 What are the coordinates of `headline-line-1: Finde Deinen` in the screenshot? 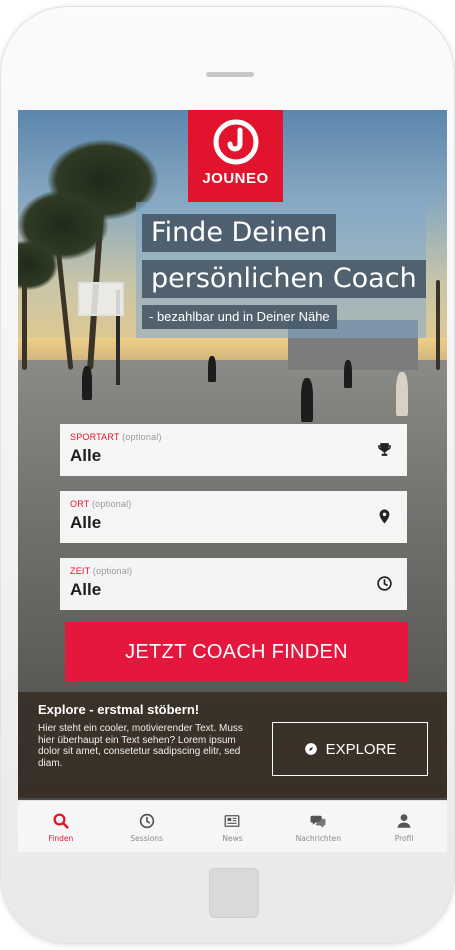 It's located at (239, 233).